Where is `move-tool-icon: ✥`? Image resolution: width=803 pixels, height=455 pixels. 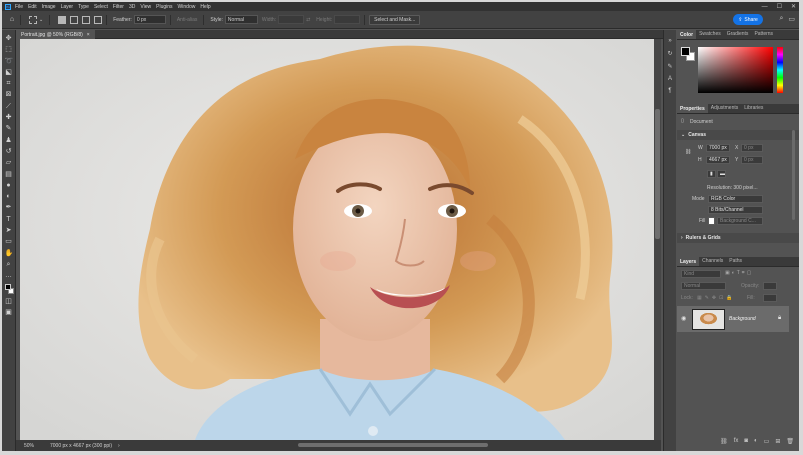 move-tool-icon: ✥ is located at coordinates (9, 39).